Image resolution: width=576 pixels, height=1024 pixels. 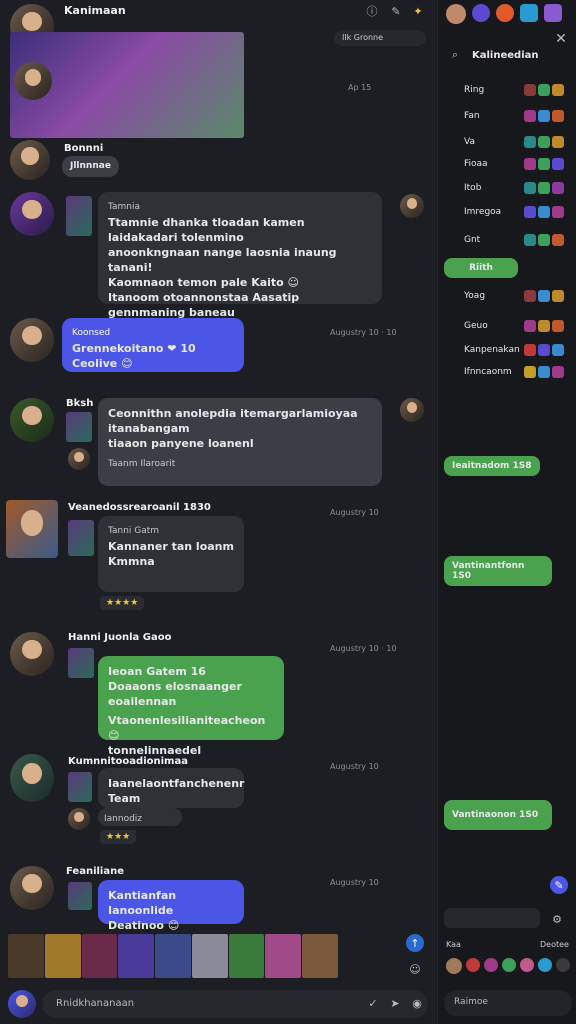 What do you see at coordinates (130, 267) in the screenshot?
I see `message-text: tanani!` at bounding box center [130, 267].